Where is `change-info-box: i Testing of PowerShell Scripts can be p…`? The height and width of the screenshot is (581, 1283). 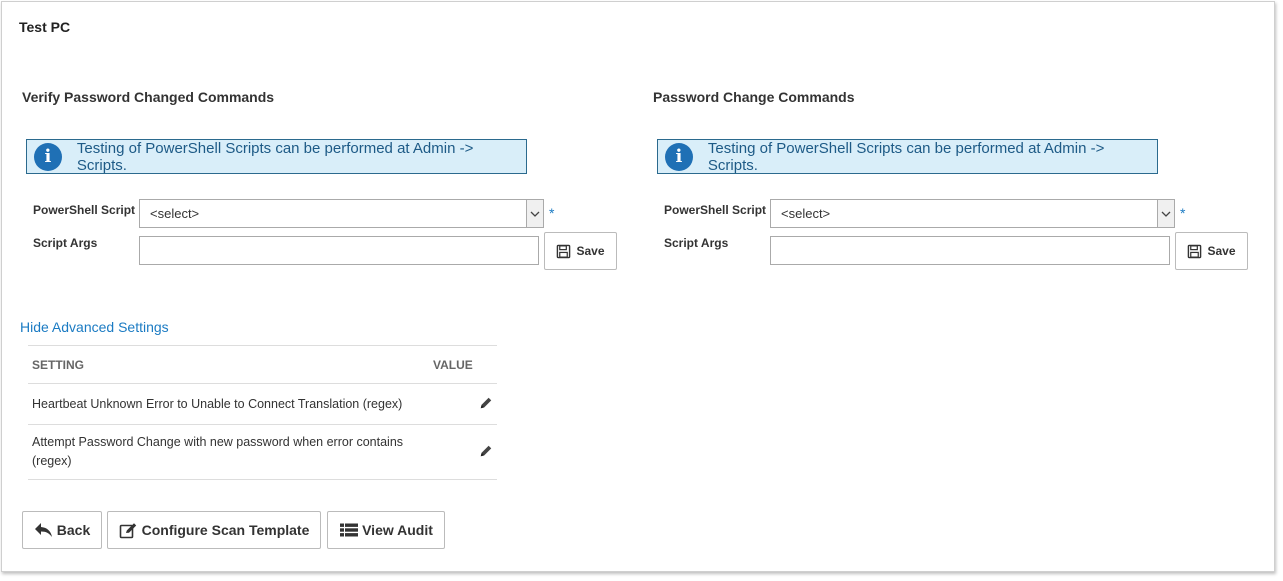
change-info-box: i Testing of PowerShell Scripts can be p… is located at coordinates (907, 156).